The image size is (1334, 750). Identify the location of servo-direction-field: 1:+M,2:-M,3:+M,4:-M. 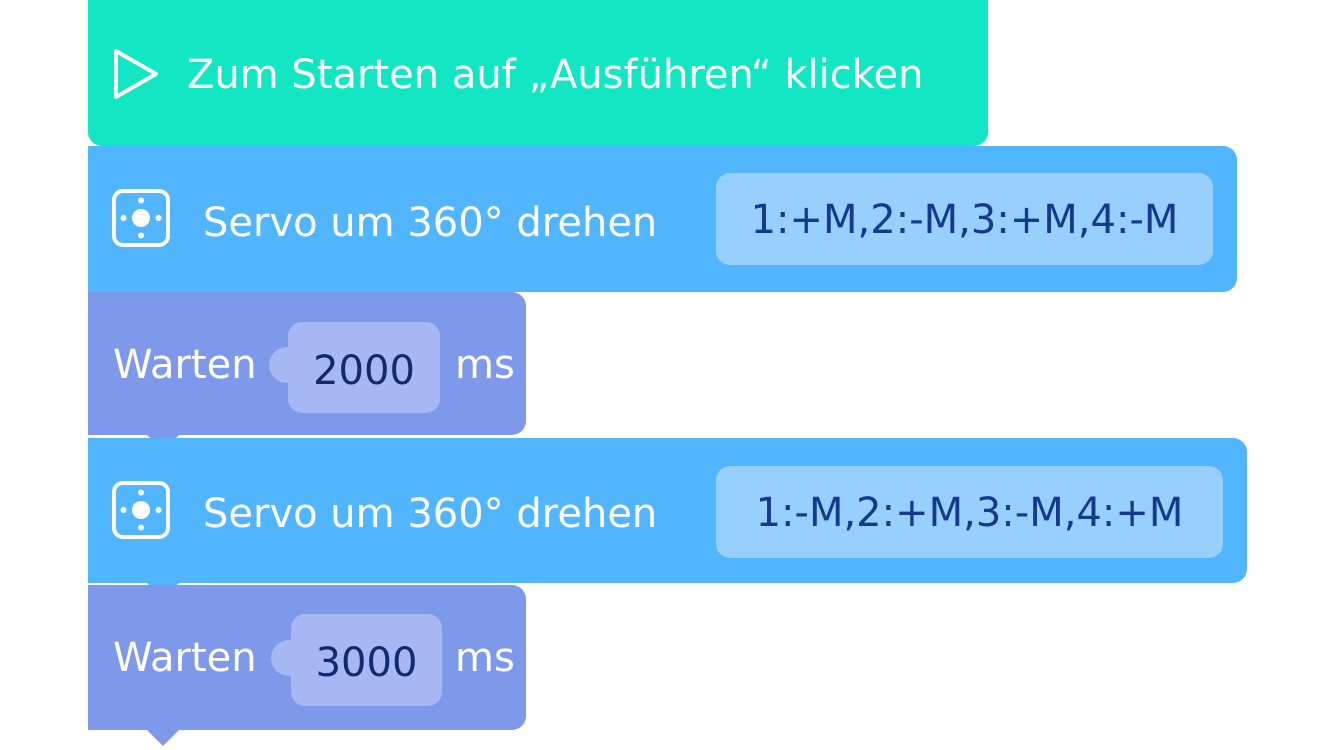
(964, 219).